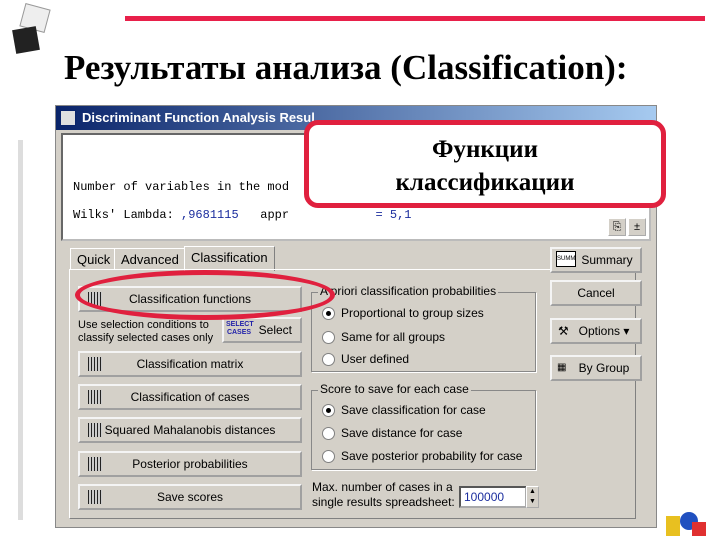  Describe the element at coordinates (240, 328) in the screenshot. I see `select-cases-icon: SELECT CASES` at that location.